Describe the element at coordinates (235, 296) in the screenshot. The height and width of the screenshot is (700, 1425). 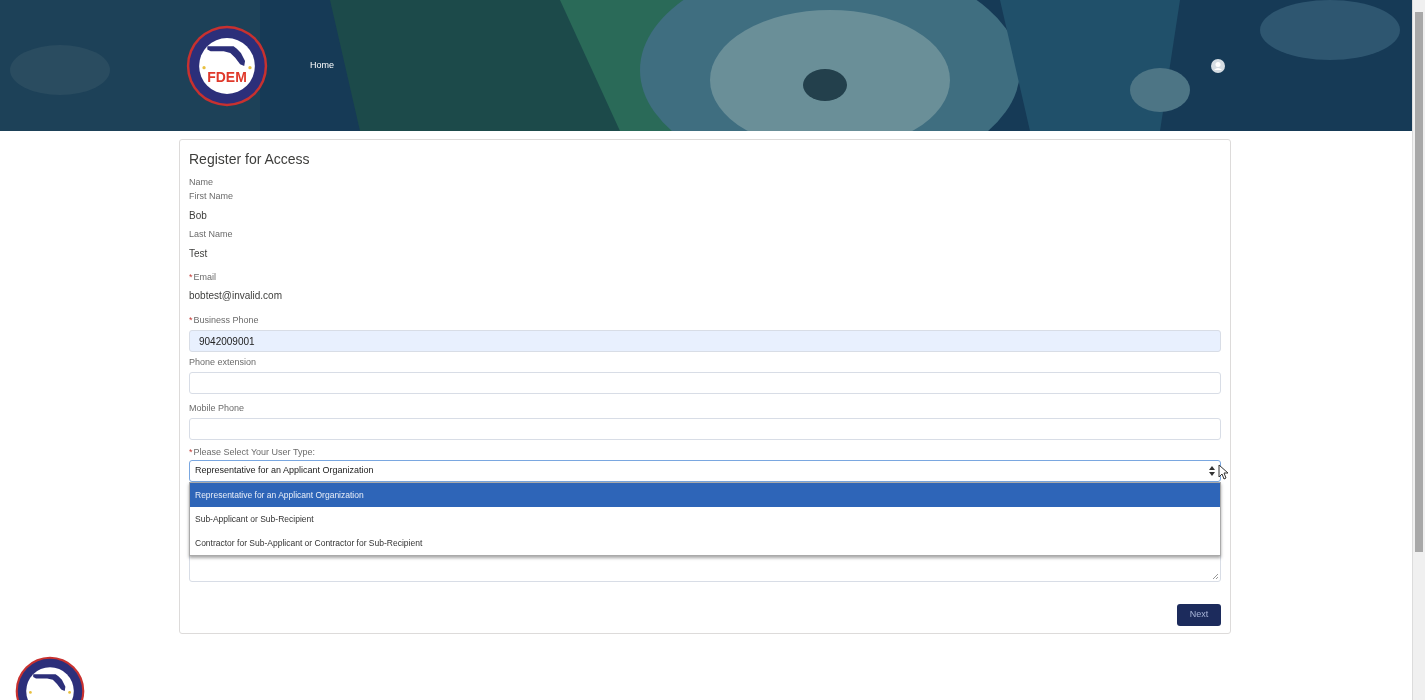
I see `field-value: bobtest@invalid.com` at that location.